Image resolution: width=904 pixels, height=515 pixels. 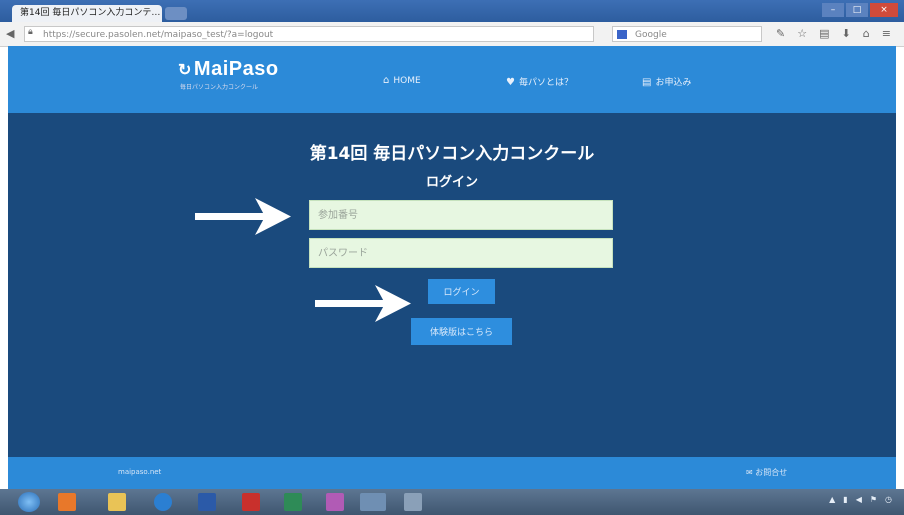 I want to click on volume-icon: ◀, so click(x=859, y=499).